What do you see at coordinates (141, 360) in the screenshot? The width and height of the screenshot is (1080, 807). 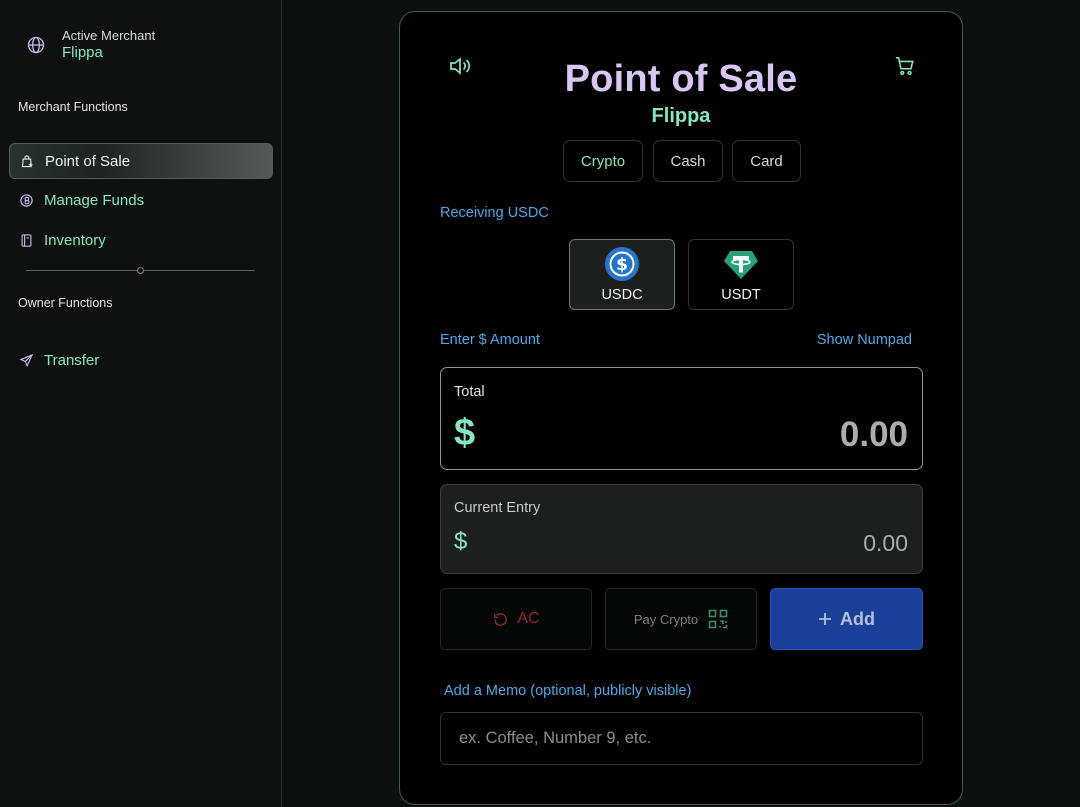 I see `sidebar-item-transfer: Transfer` at bounding box center [141, 360].